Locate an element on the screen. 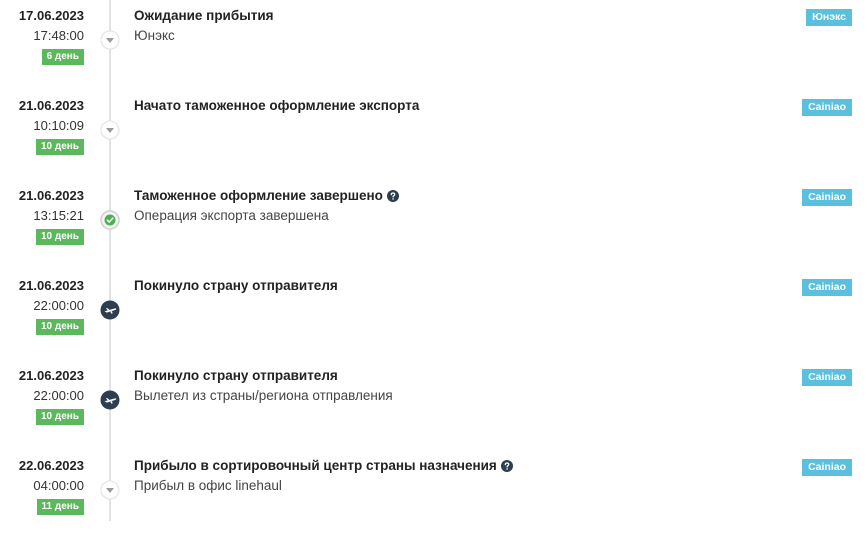 The width and height of the screenshot is (867, 540). event-time: 17:48:00 is located at coordinates (58, 35).